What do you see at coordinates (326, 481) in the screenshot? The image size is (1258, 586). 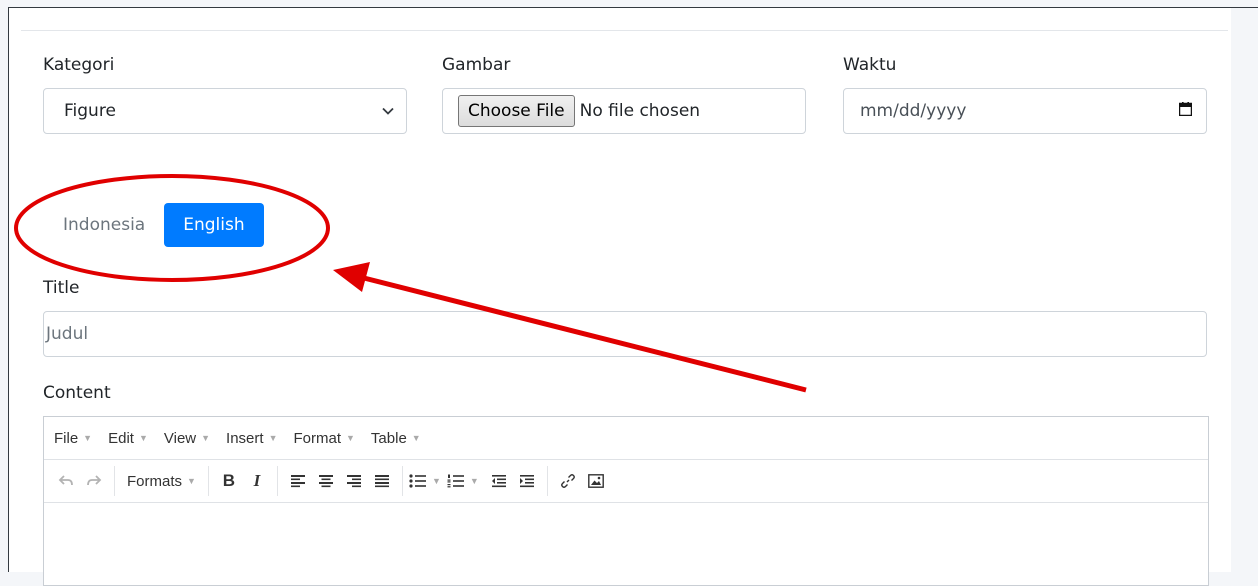 I see `align-center-icon` at bounding box center [326, 481].